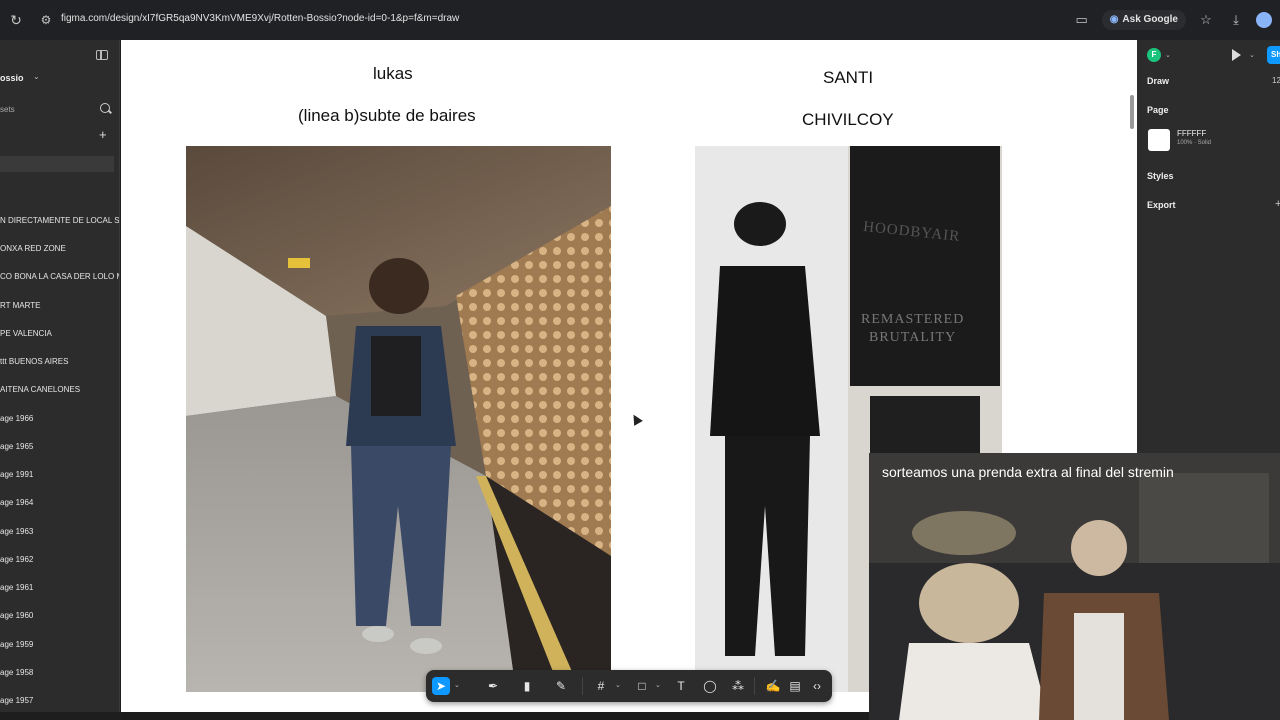 This screenshot has height=720, width=1280. I want to click on ask-google-button: ◉ Ask Google, so click(1143, 20).